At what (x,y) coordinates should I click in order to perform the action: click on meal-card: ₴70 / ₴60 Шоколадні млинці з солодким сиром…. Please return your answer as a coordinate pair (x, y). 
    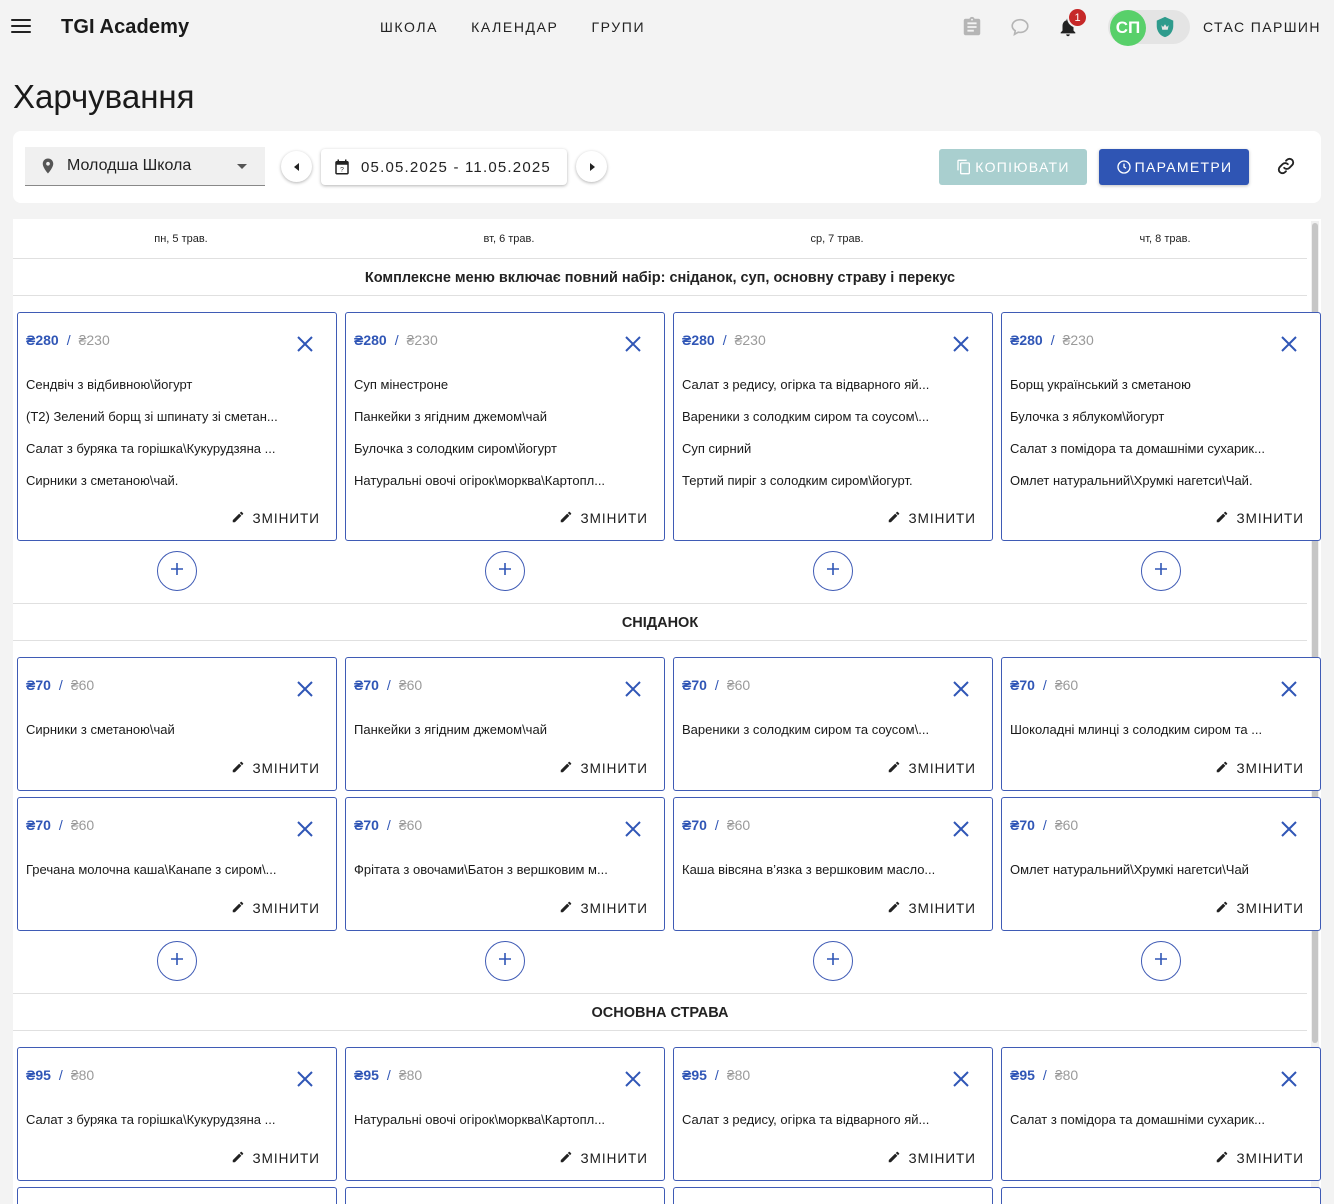
    Looking at the image, I should click on (1161, 724).